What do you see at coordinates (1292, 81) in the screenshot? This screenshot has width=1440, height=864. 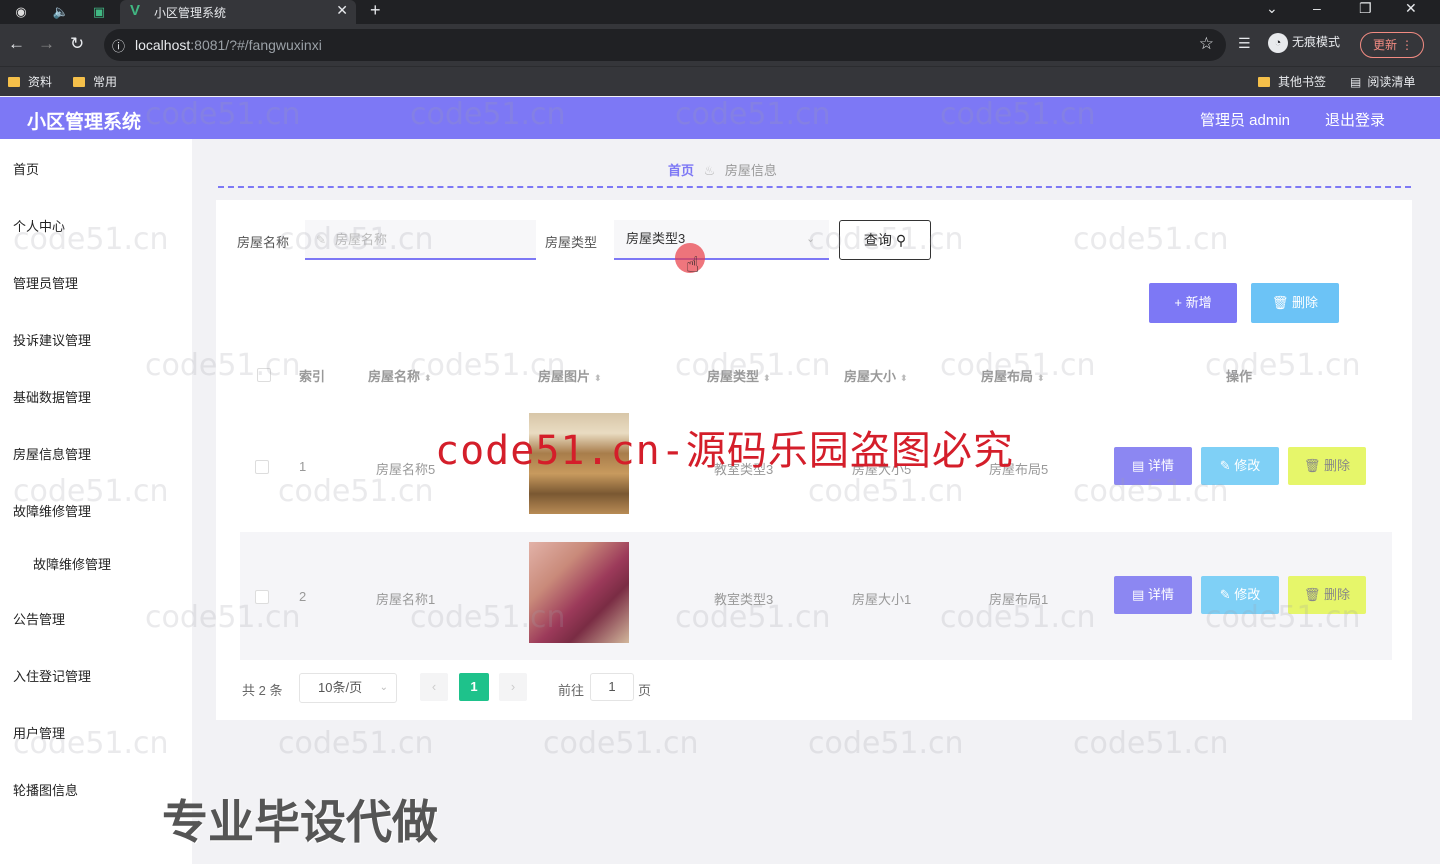 I see `other-bookmarks: 其他书签` at bounding box center [1292, 81].